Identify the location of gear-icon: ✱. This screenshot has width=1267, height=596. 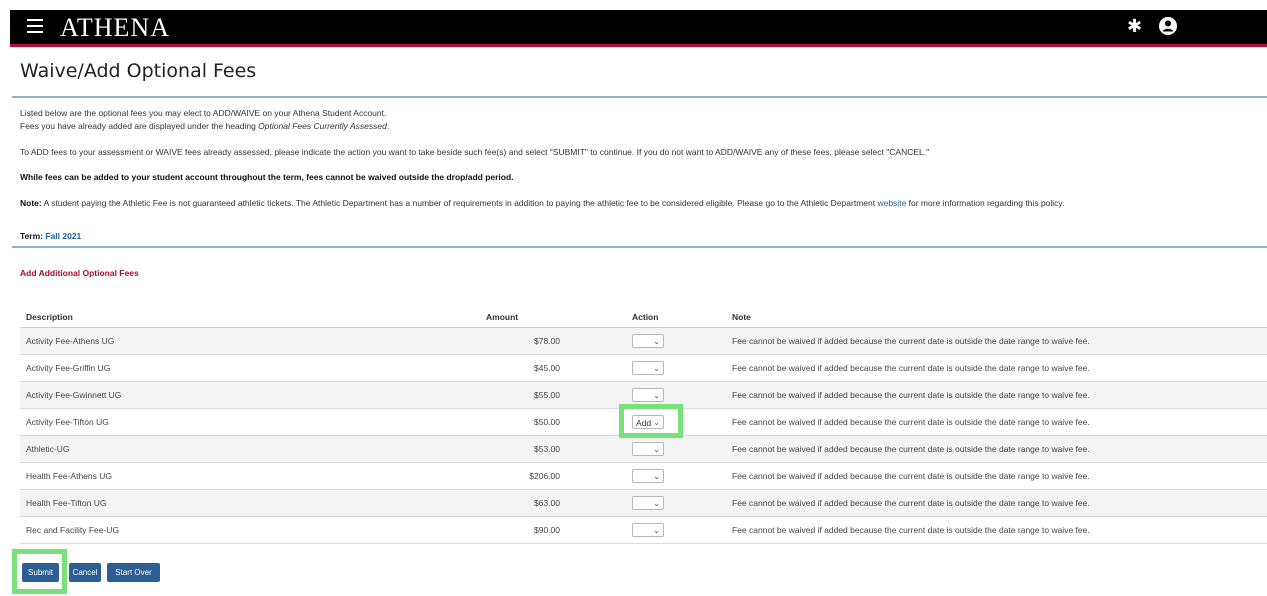
(1134, 26).